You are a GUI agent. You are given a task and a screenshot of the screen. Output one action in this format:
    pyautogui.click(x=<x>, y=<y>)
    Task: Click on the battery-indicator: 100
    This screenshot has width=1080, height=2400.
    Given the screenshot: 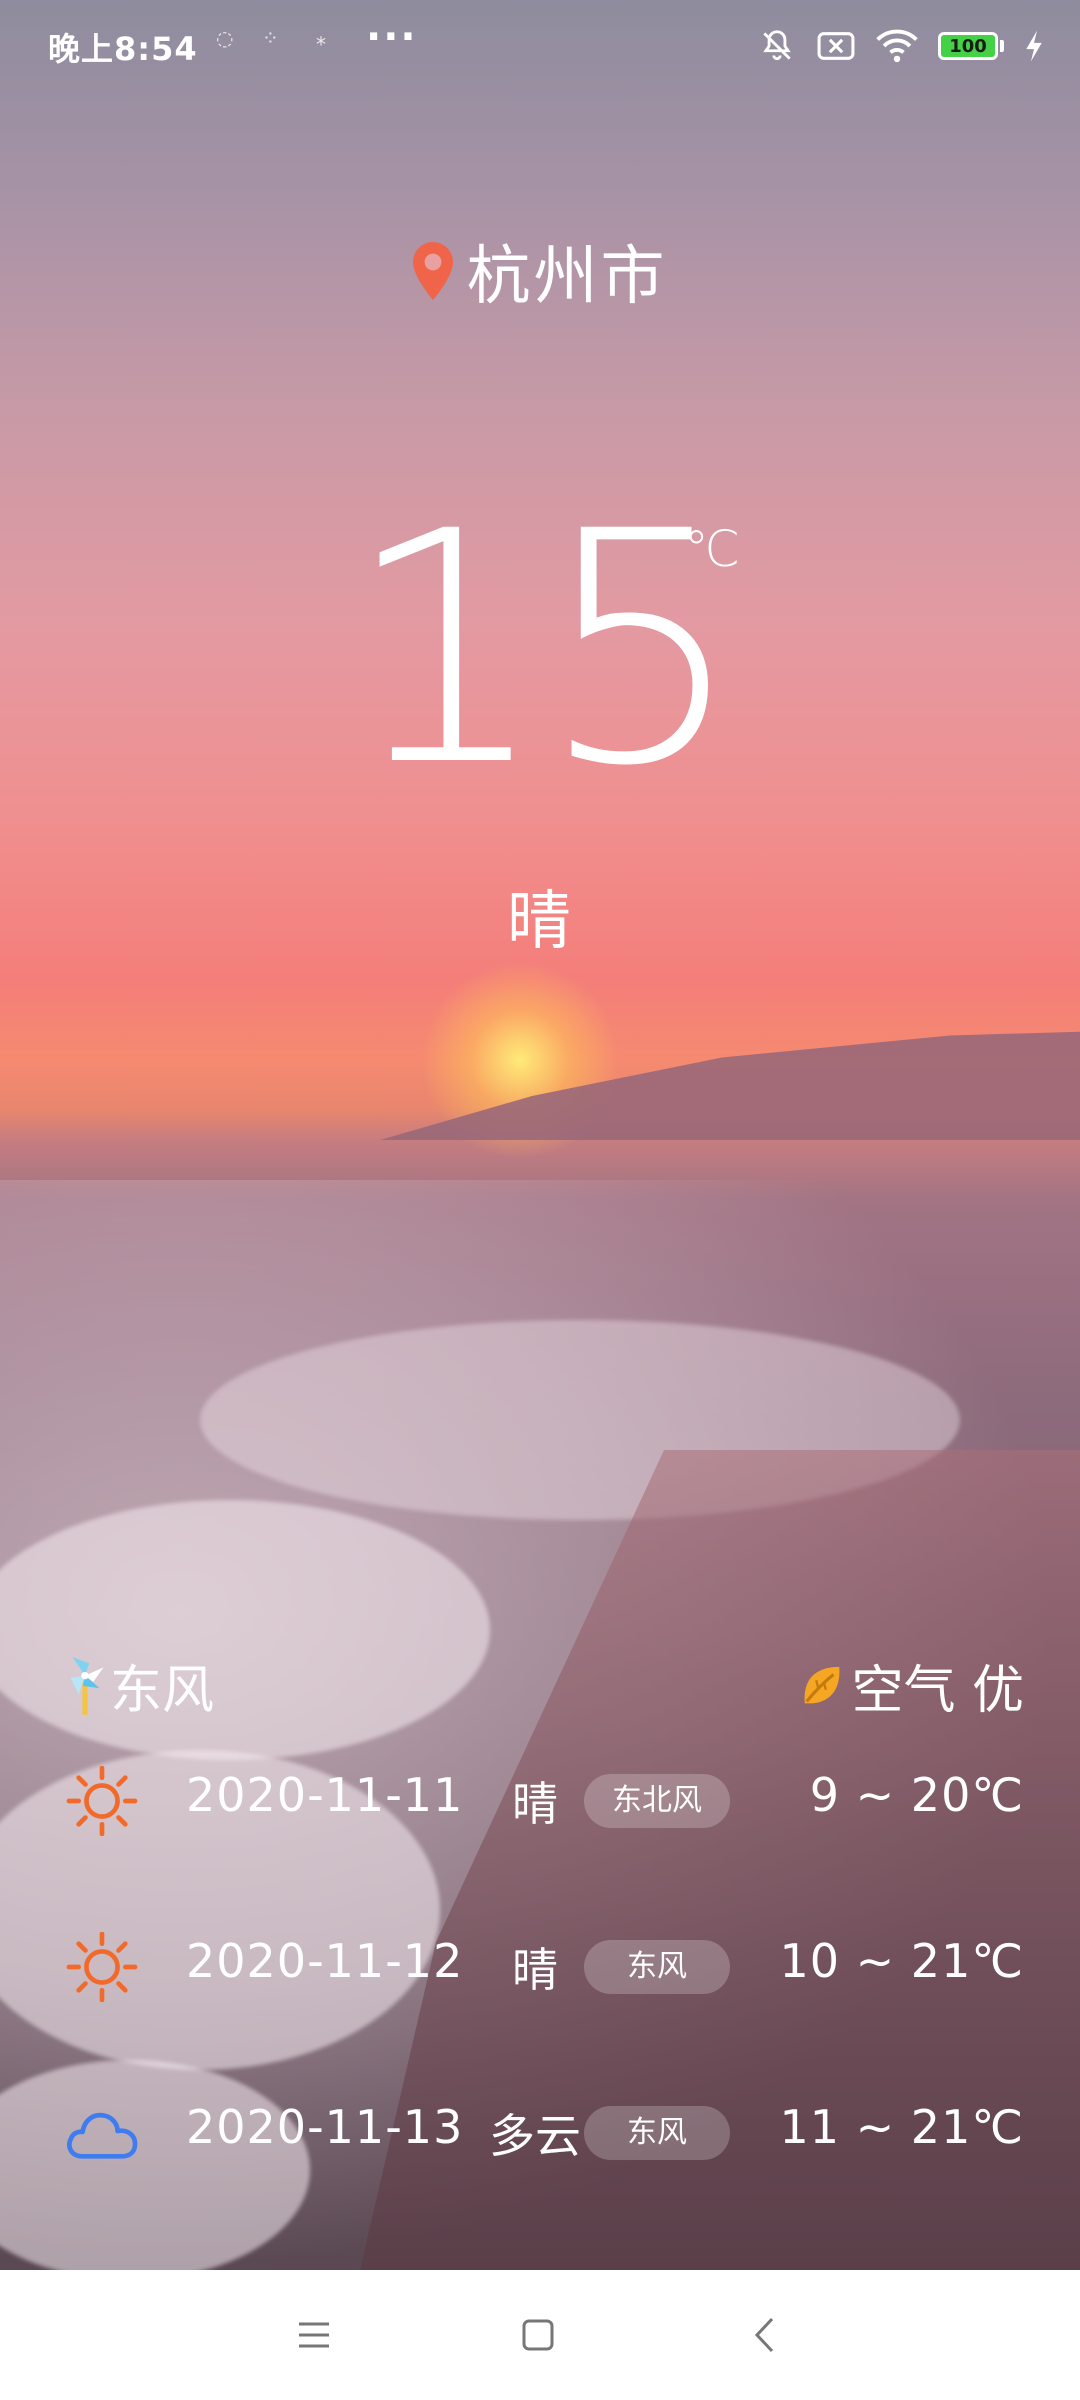 What is the action you would take?
    pyautogui.click(x=971, y=46)
    